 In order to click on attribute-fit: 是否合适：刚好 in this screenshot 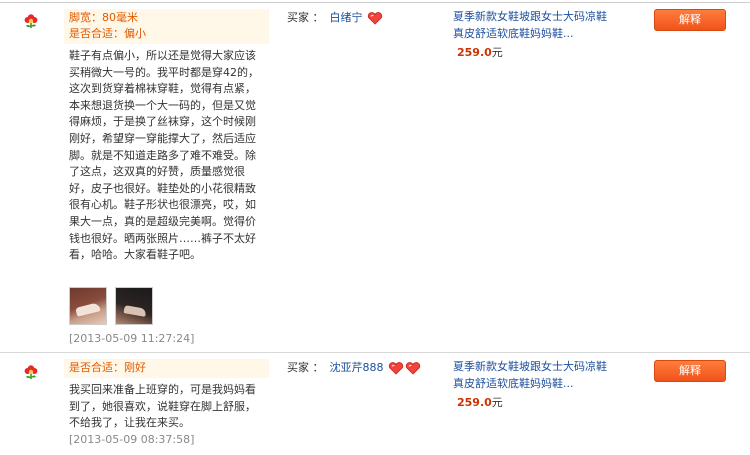, I will do `click(166, 368)`.